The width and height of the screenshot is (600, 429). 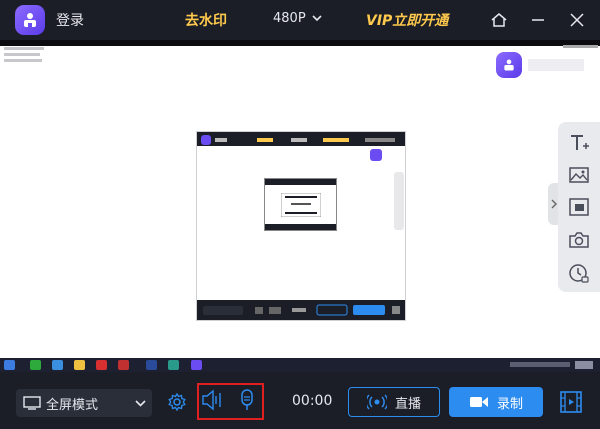 I want to click on tray-clock, so click(x=584, y=365).